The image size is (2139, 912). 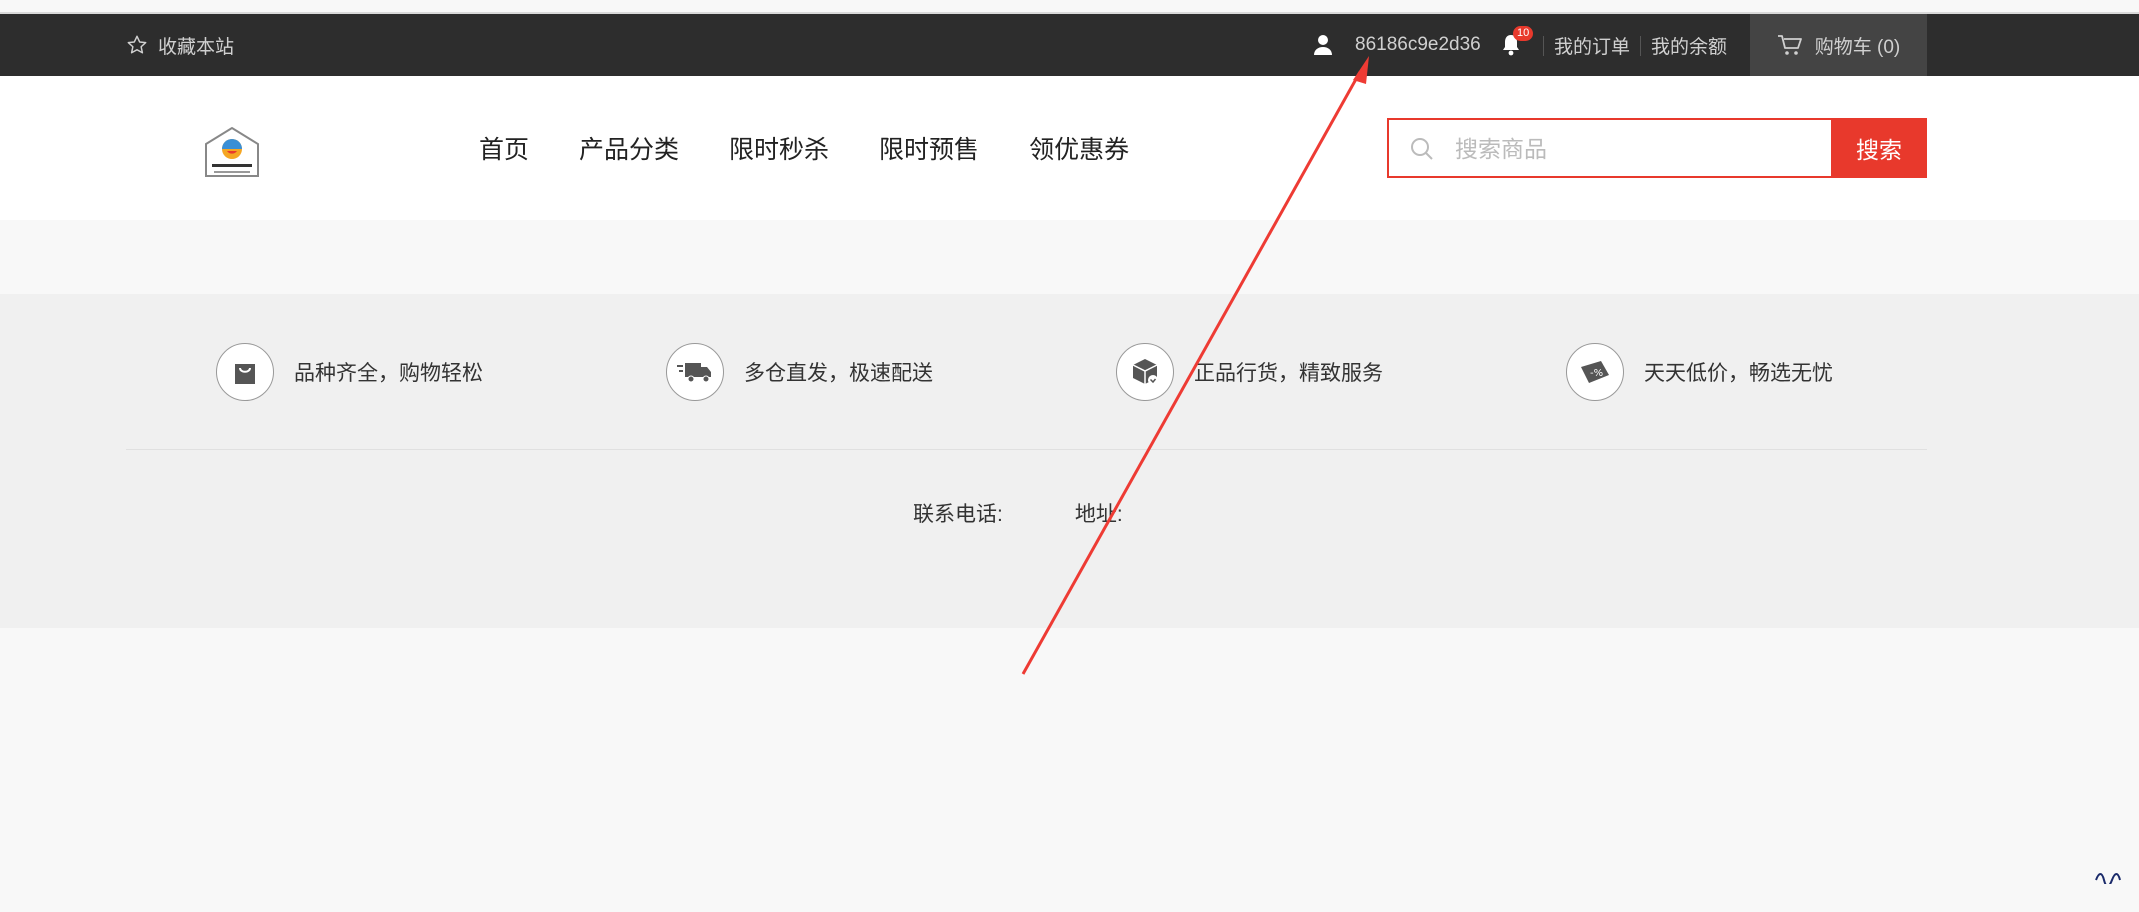 I want to click on contact-info: 联系电话: 地址:, so click(x=1018, y=513).